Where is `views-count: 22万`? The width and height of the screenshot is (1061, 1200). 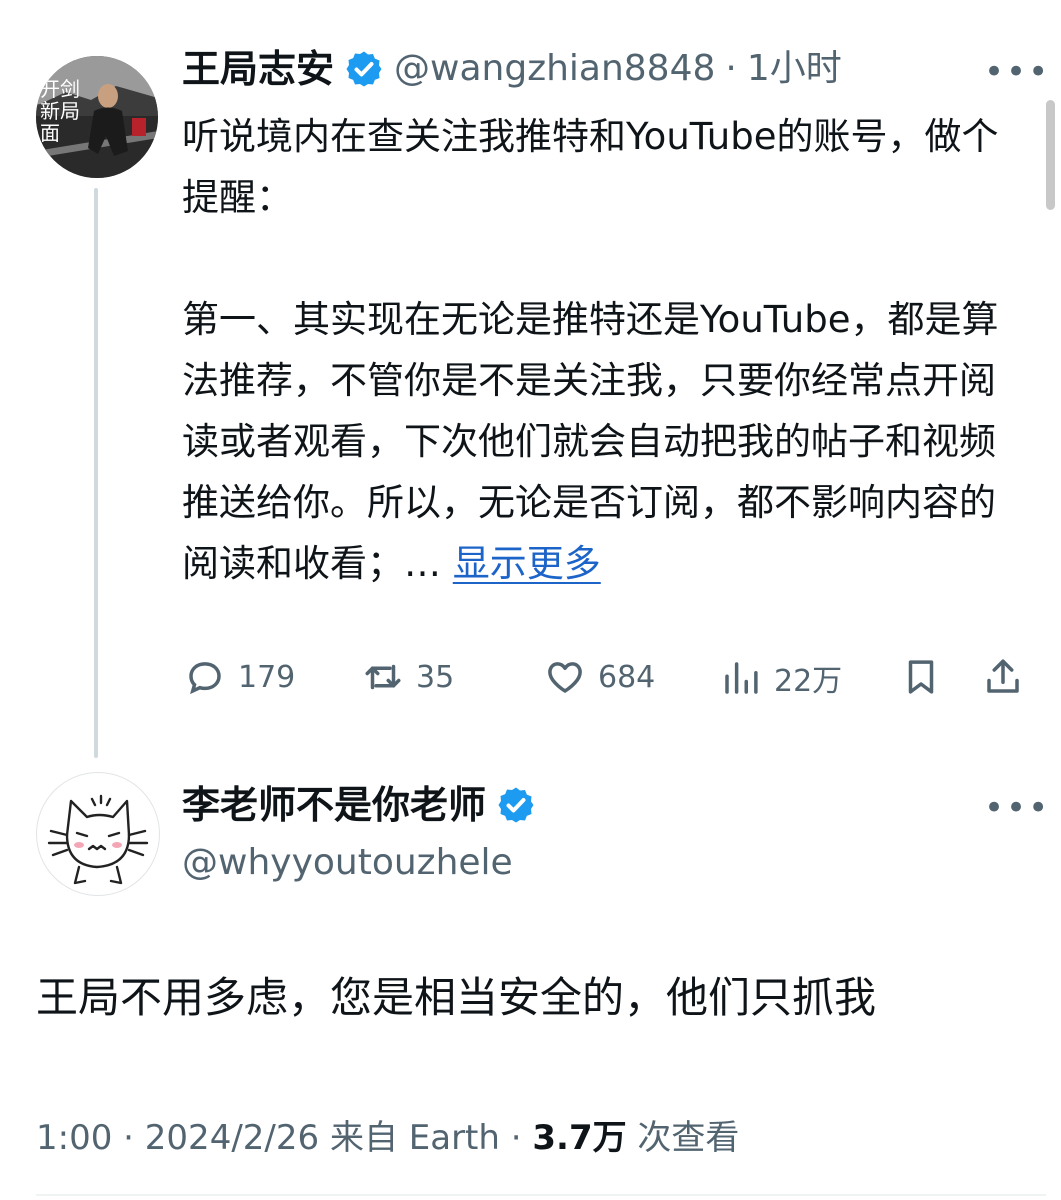 views-count: 22万 is located at coordinates (808, 681).